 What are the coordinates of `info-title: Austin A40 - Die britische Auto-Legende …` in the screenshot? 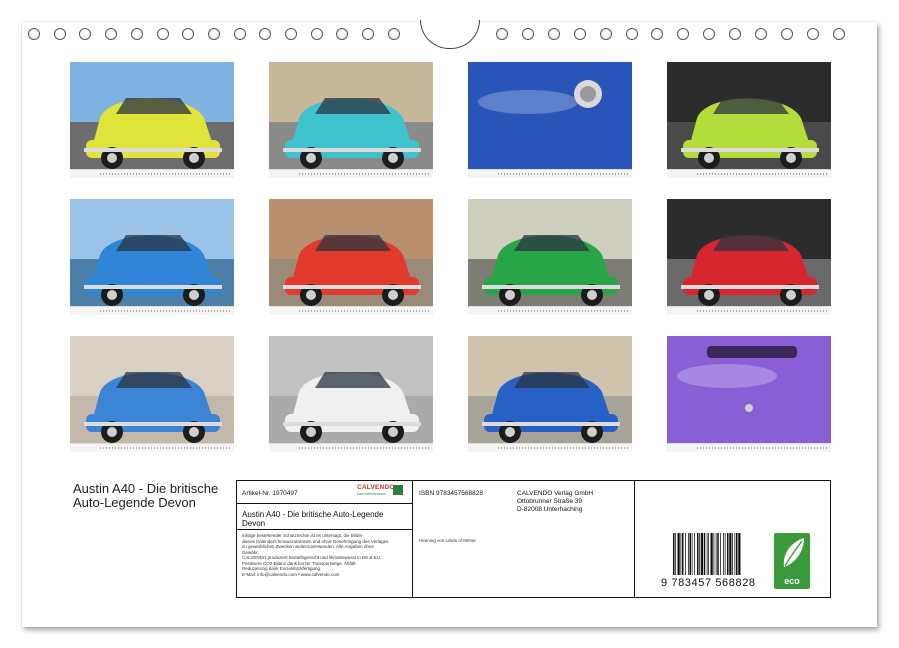 It's located at (313, 519).